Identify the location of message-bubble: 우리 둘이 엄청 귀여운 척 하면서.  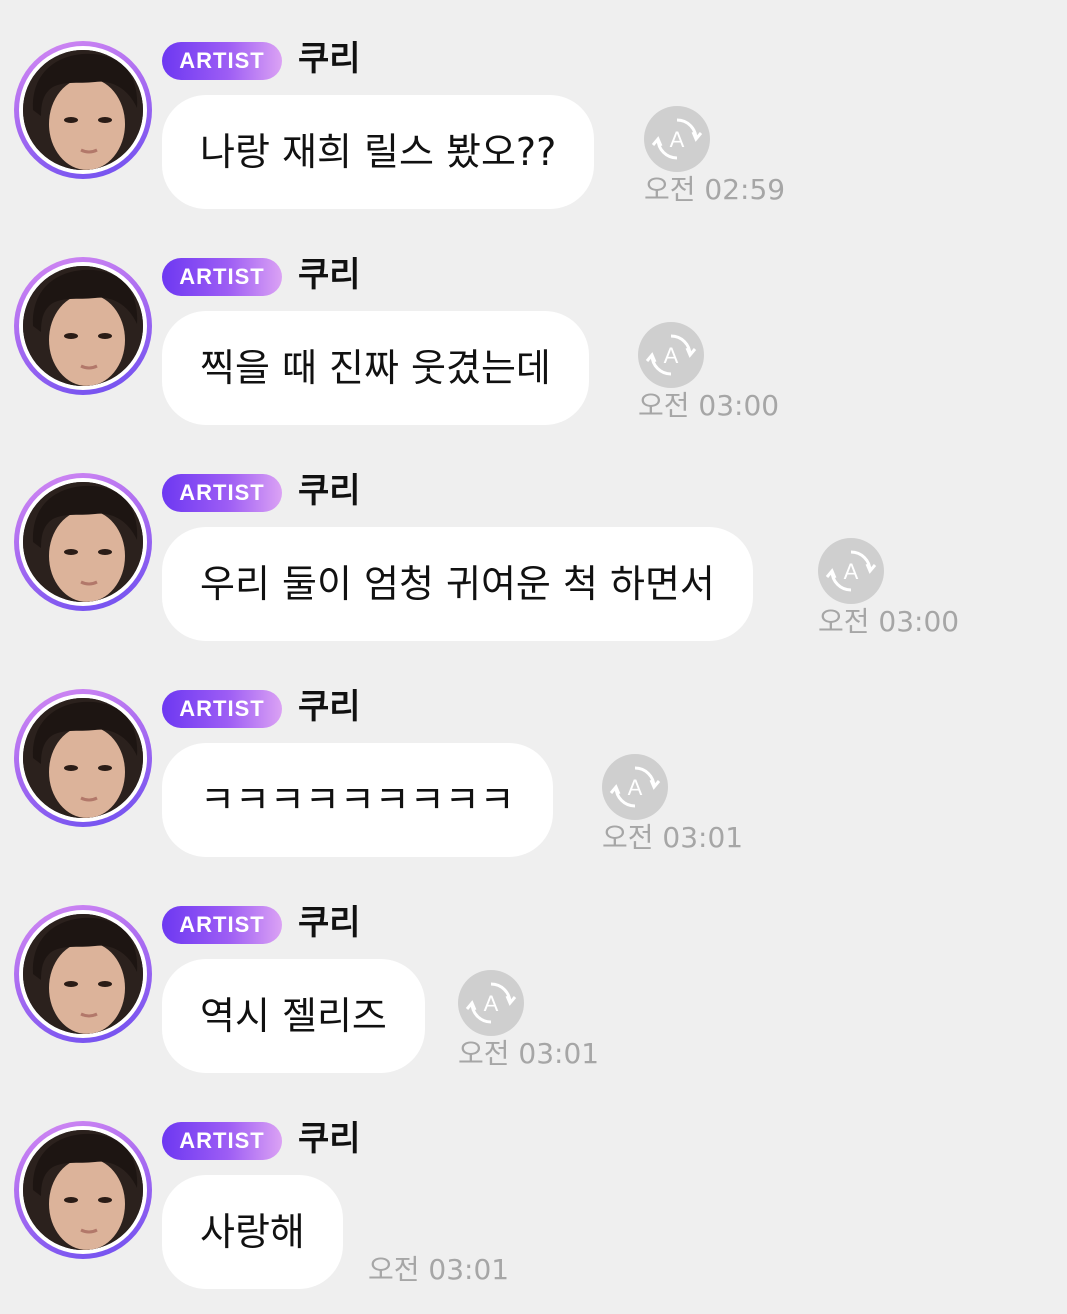
(457, 584).